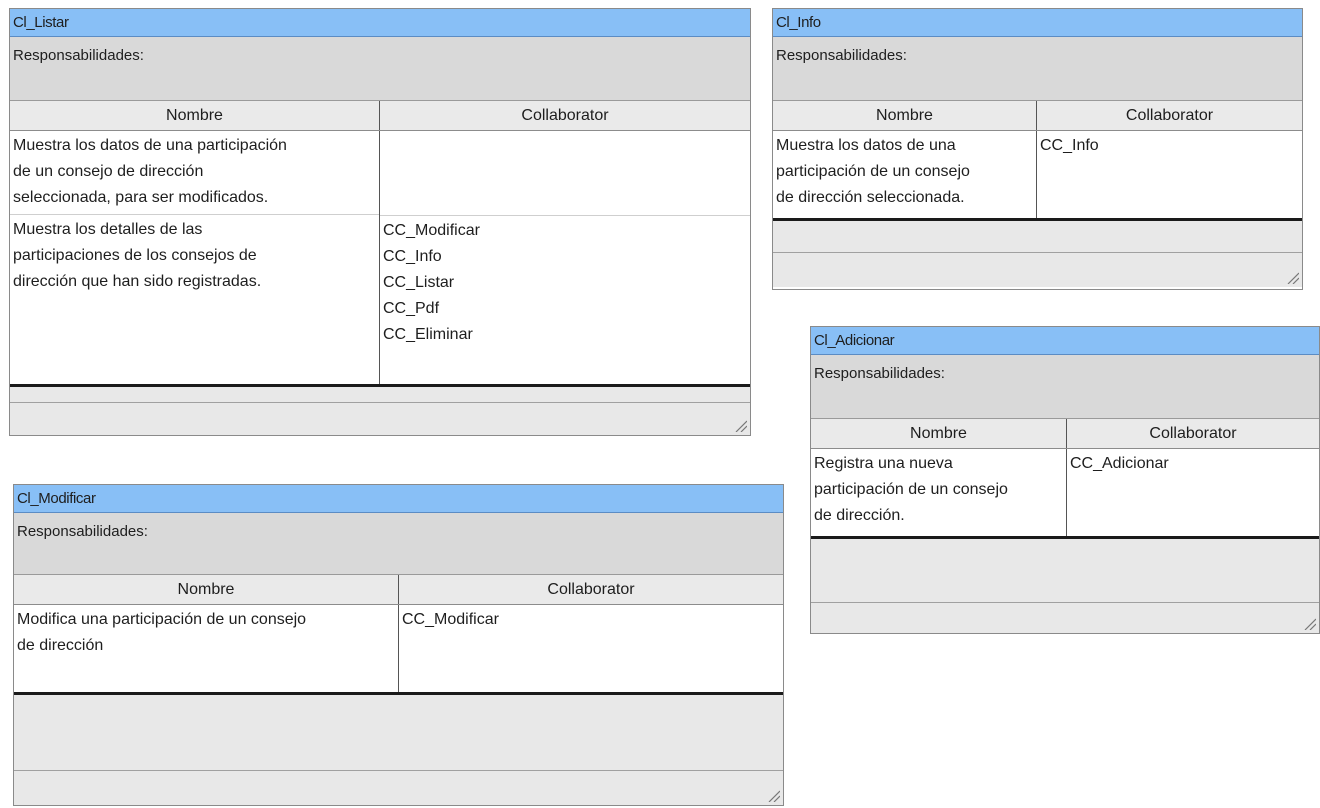 This screenshot has width=1320, height=808. I want to click on collaborator-column: CC_Adicionar, so click(1193, 492).